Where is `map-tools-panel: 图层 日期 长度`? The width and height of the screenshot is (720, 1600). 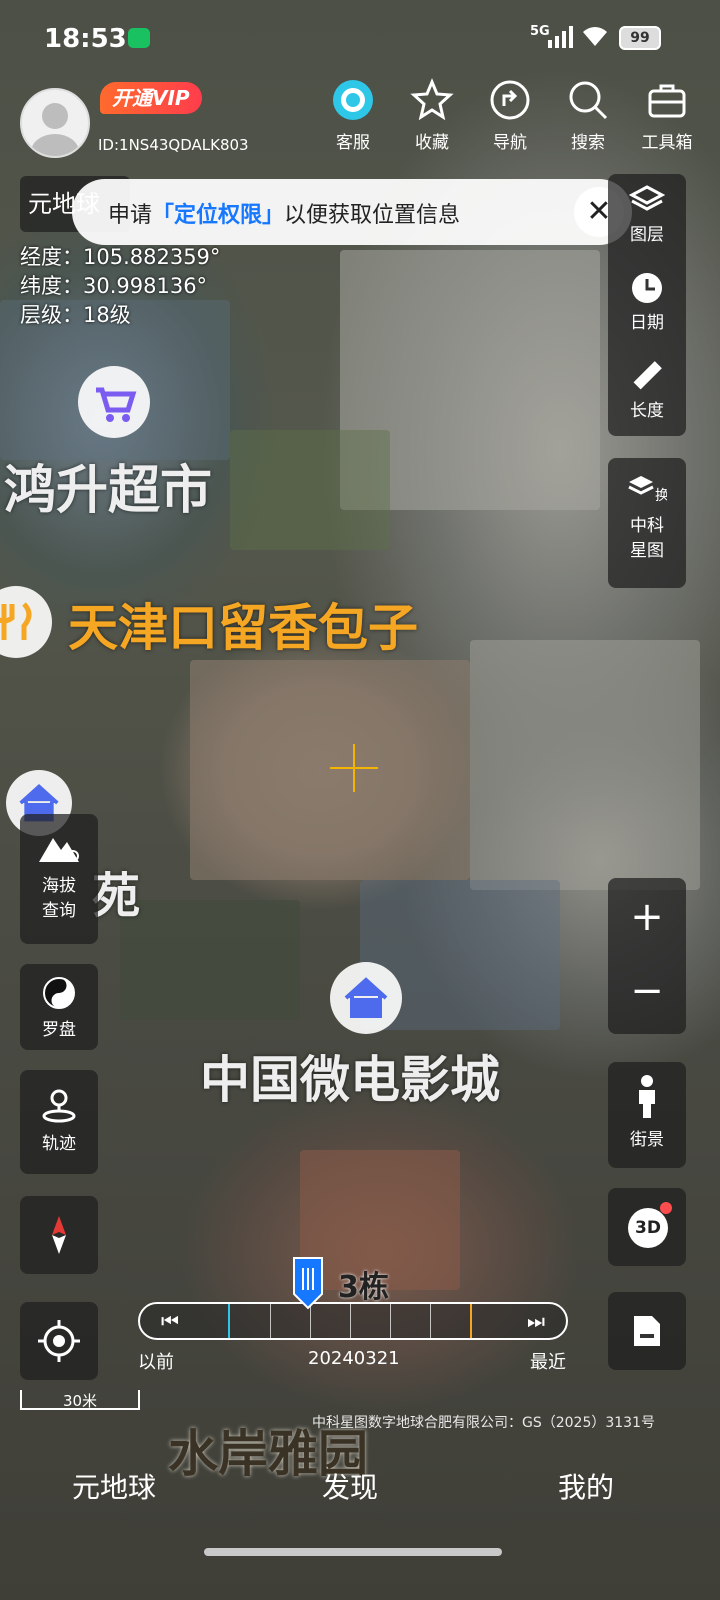 map-tools-panel: 图层 日期 长度 is located at coordinates (647, 305).